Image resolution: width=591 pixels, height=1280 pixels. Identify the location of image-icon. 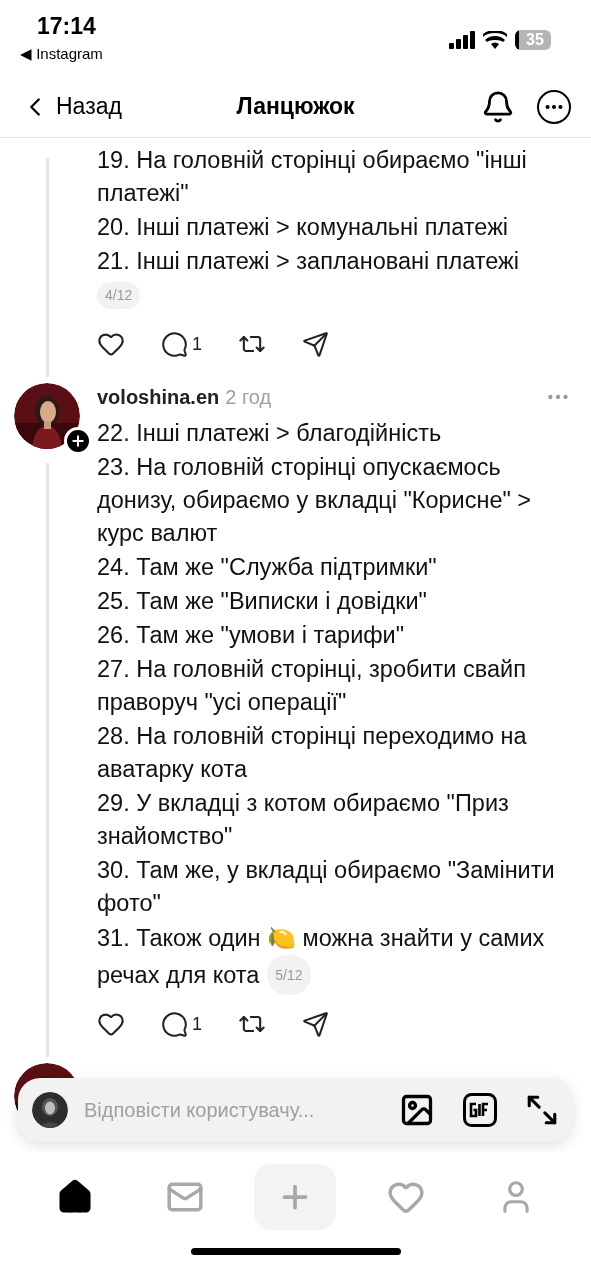
(417, 1110).